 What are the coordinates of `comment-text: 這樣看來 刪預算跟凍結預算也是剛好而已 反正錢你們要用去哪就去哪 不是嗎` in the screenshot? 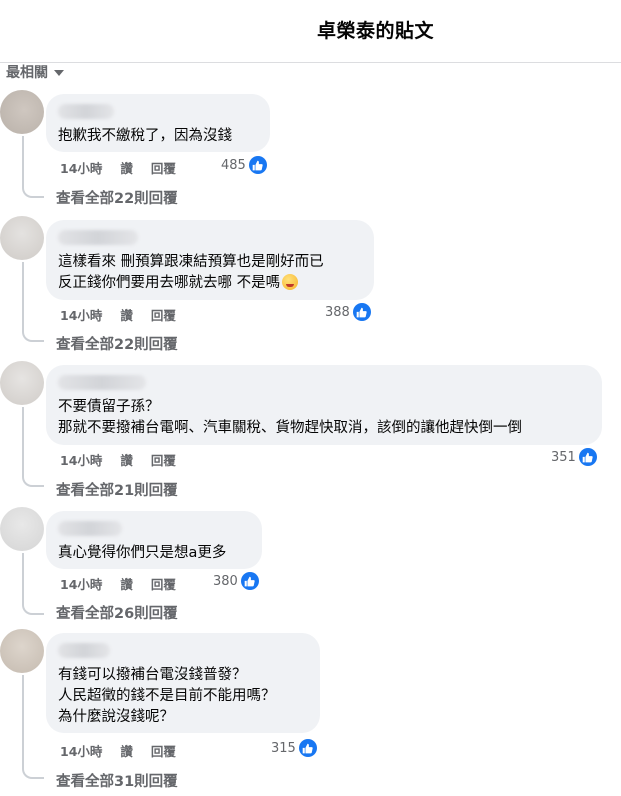 It's located at (210, 273).